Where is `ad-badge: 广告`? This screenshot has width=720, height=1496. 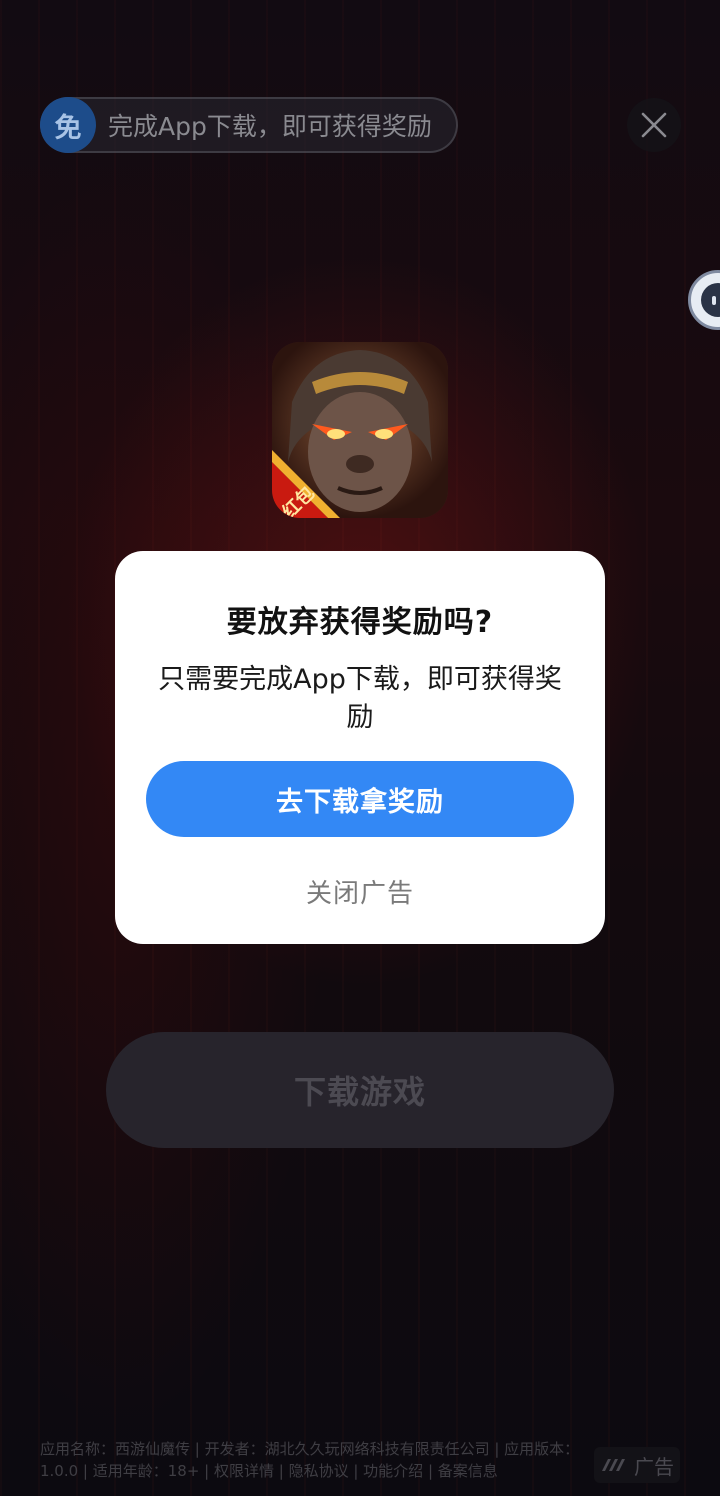 ad-badge: 广告 is located at coordinates (637, 1465).